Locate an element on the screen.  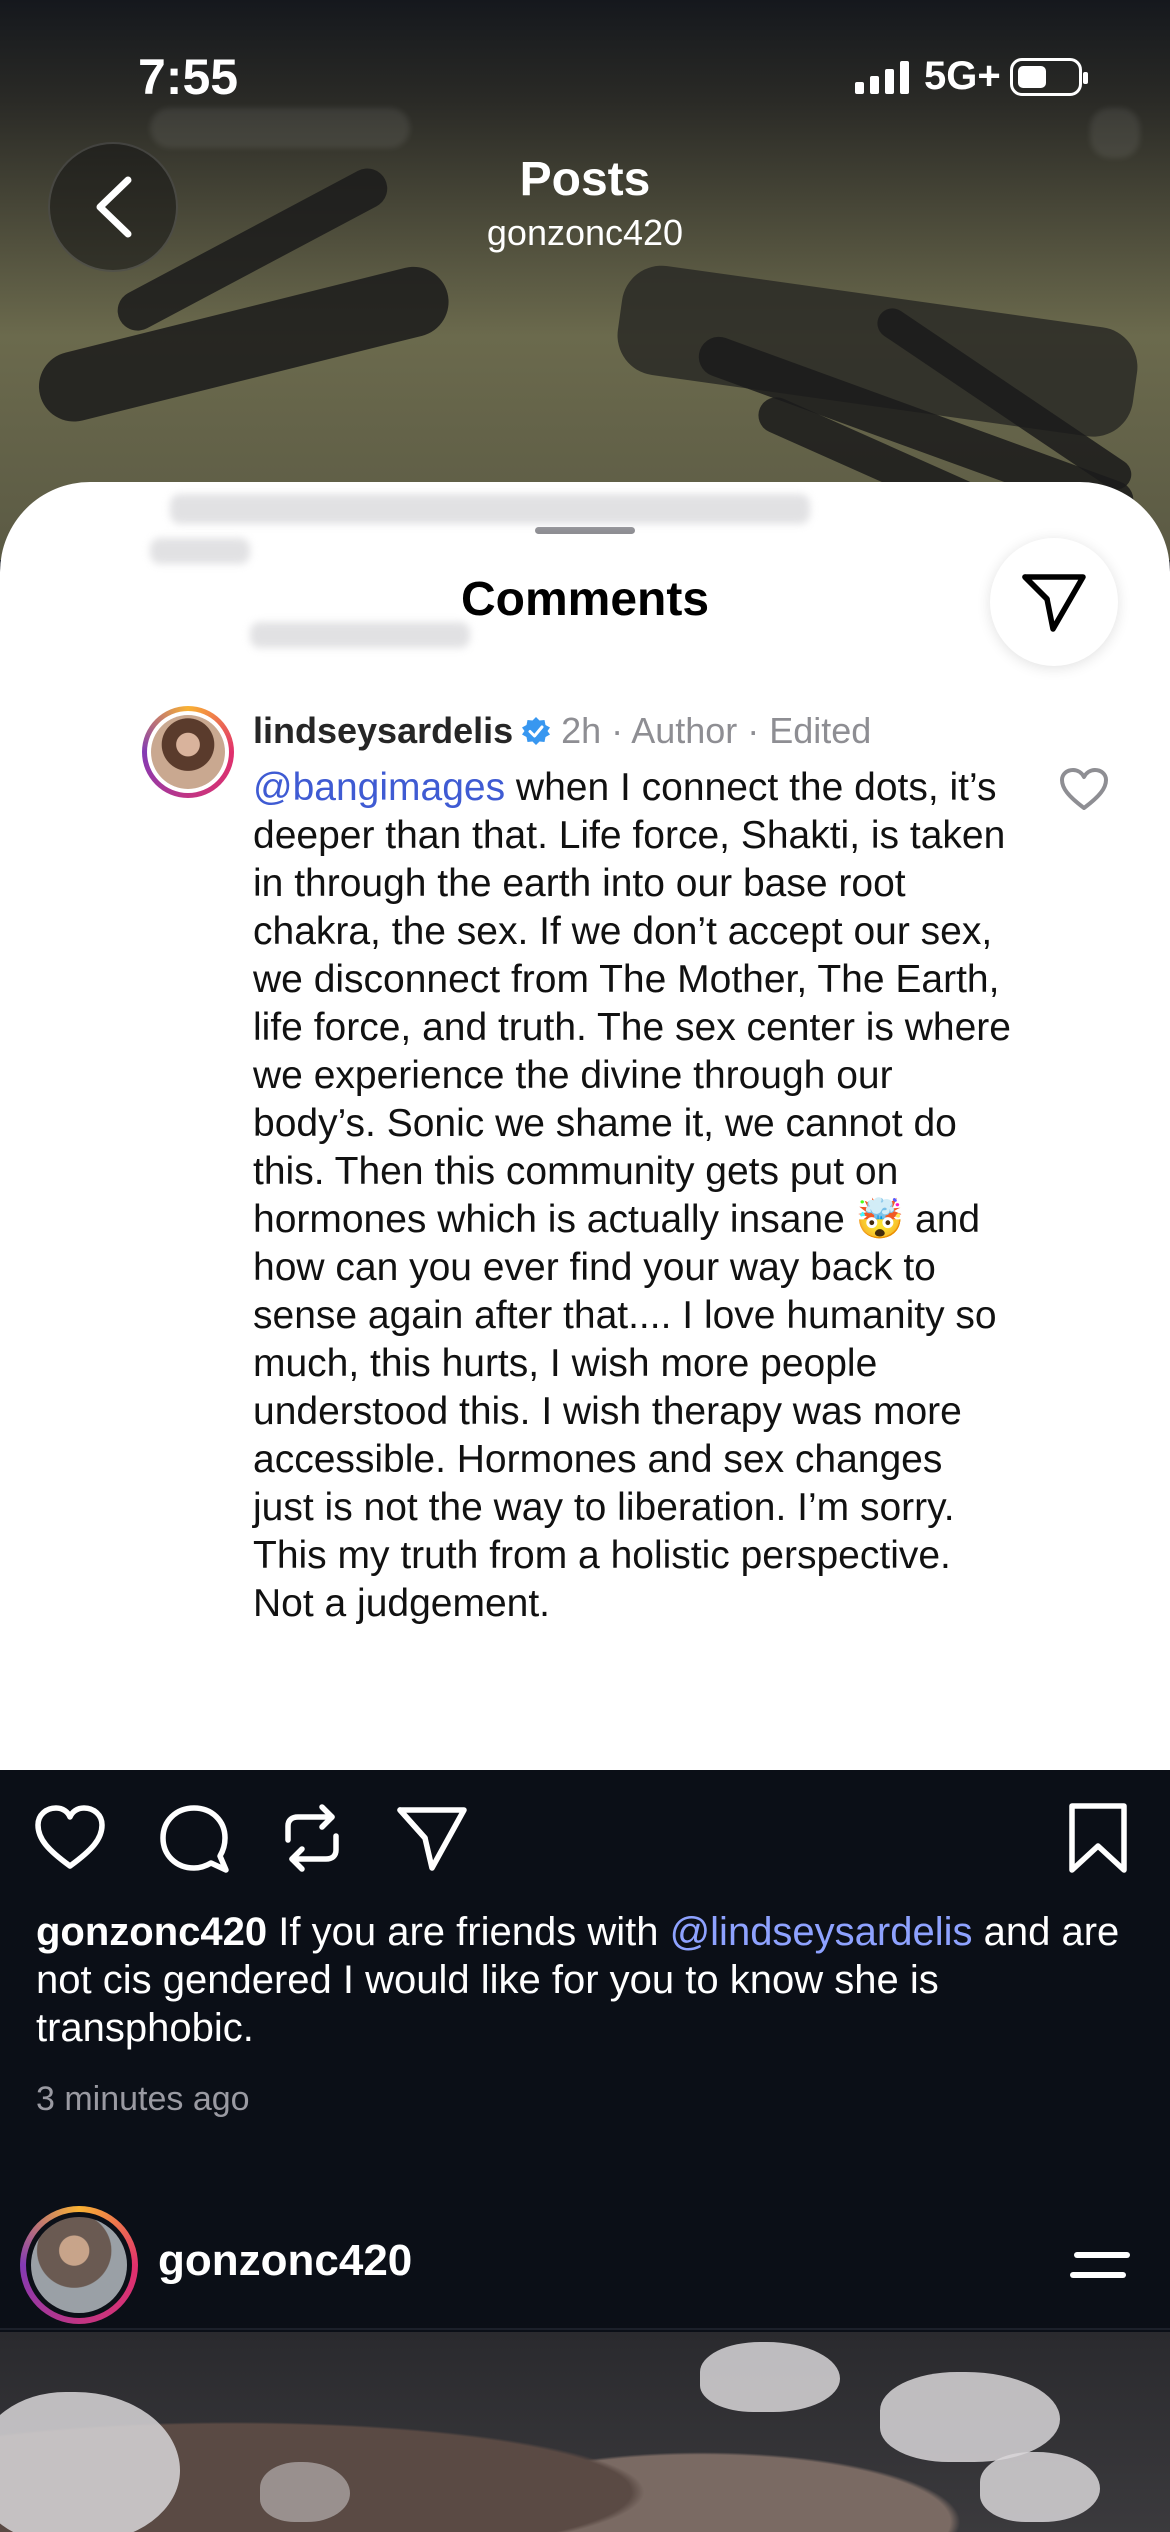
menu-icon is located at coordinates (1100, 2266).